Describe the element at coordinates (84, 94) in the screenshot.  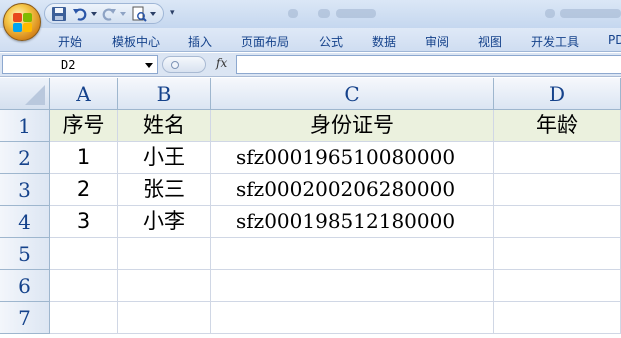
I see `column-header-a: A` at that location.